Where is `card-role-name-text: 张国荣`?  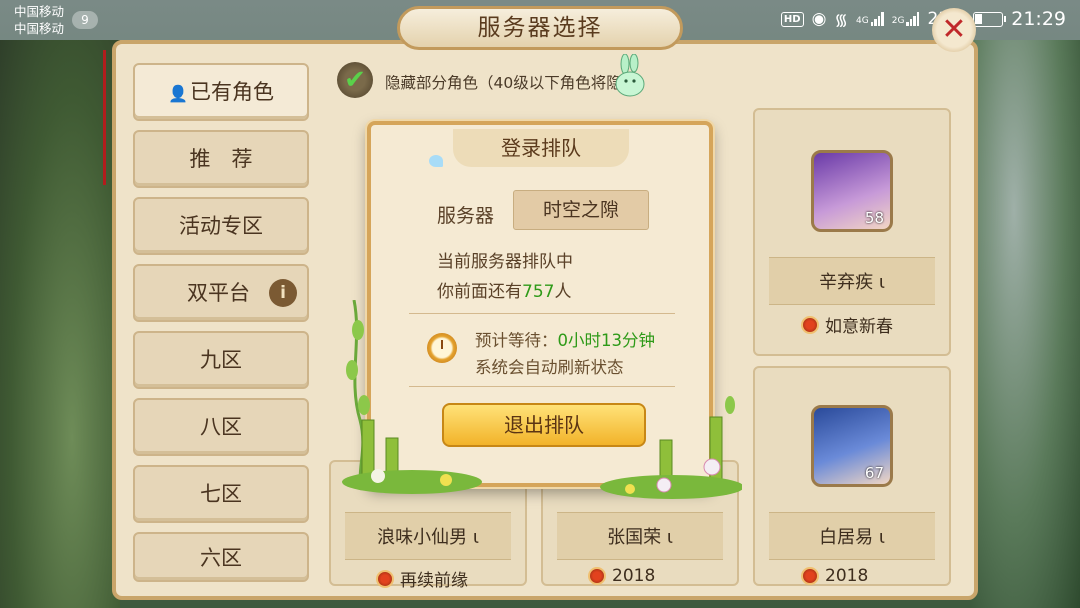
card-role-name-text: 张国荣 is located at coordinates (634, 537).